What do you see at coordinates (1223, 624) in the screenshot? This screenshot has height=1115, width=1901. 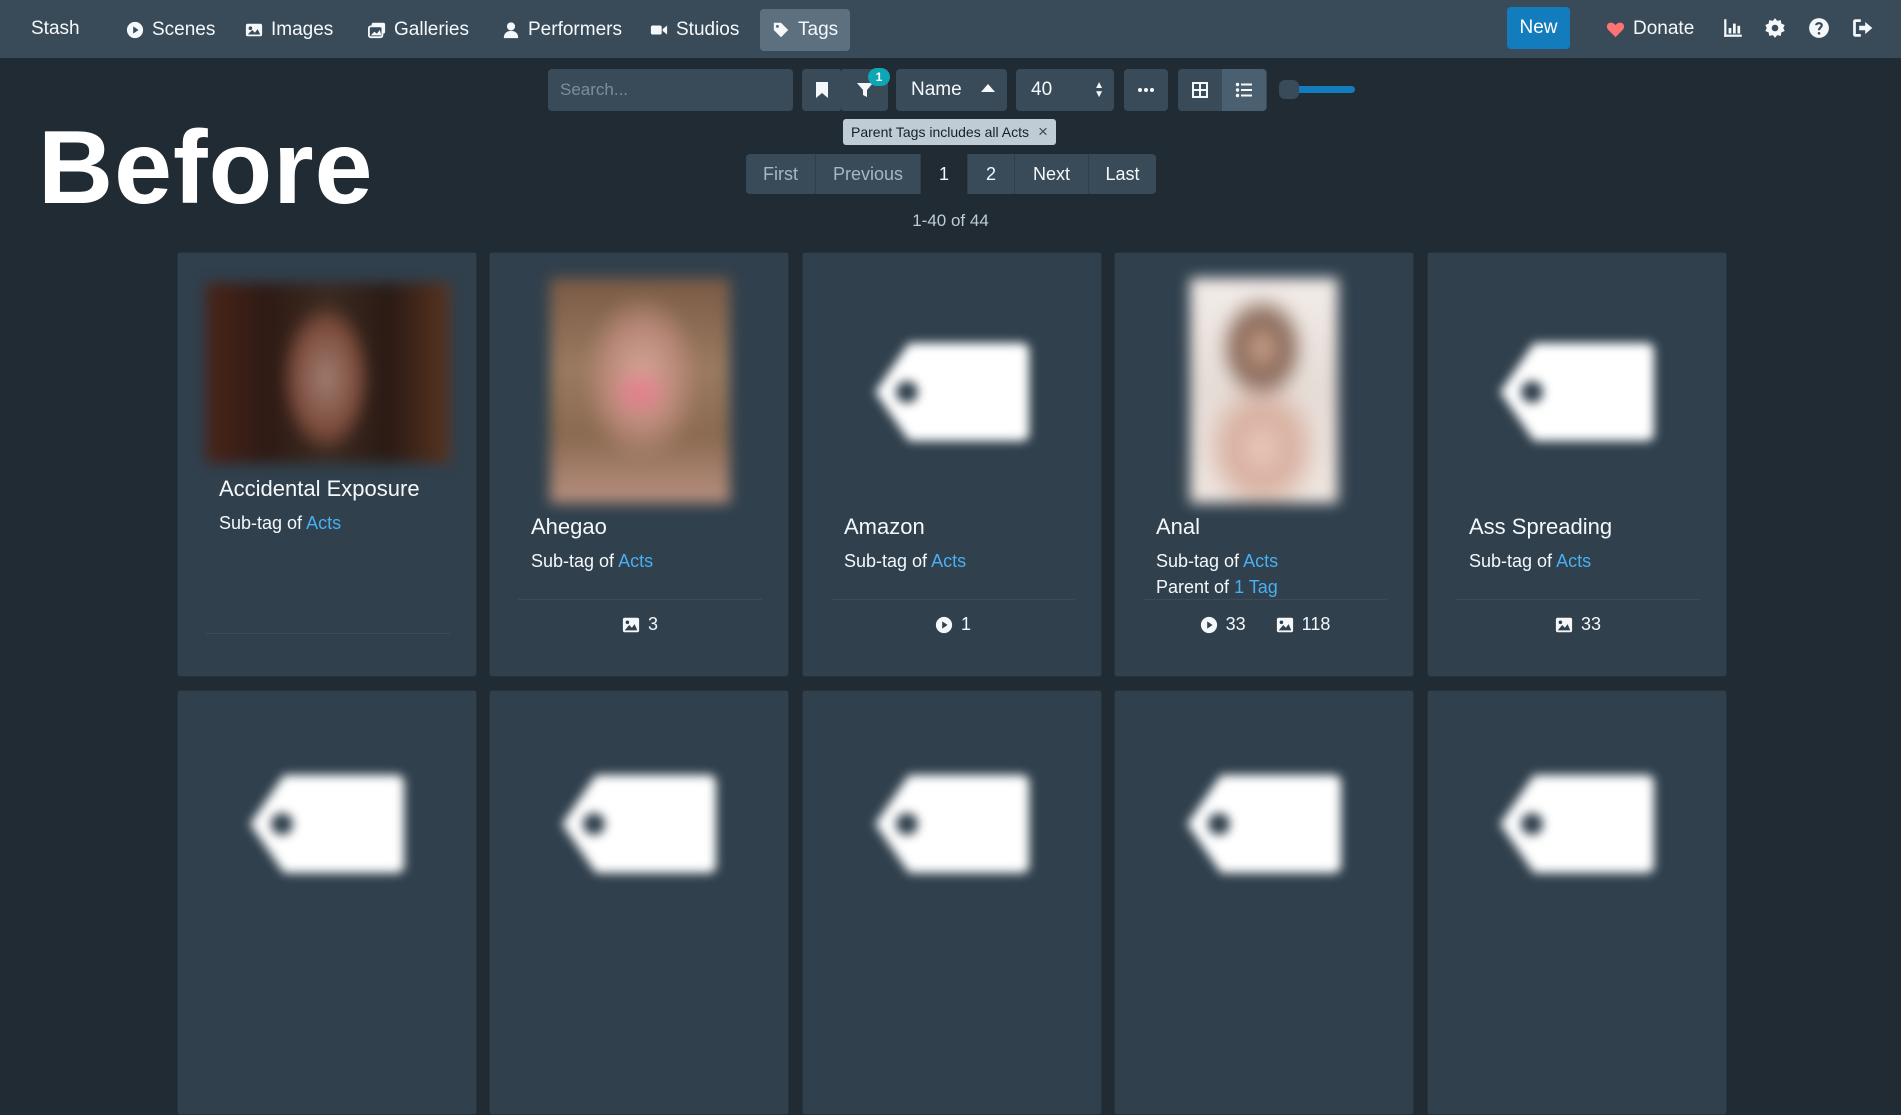 I see `scene-count: 33` at bounding box center [1223, 624].